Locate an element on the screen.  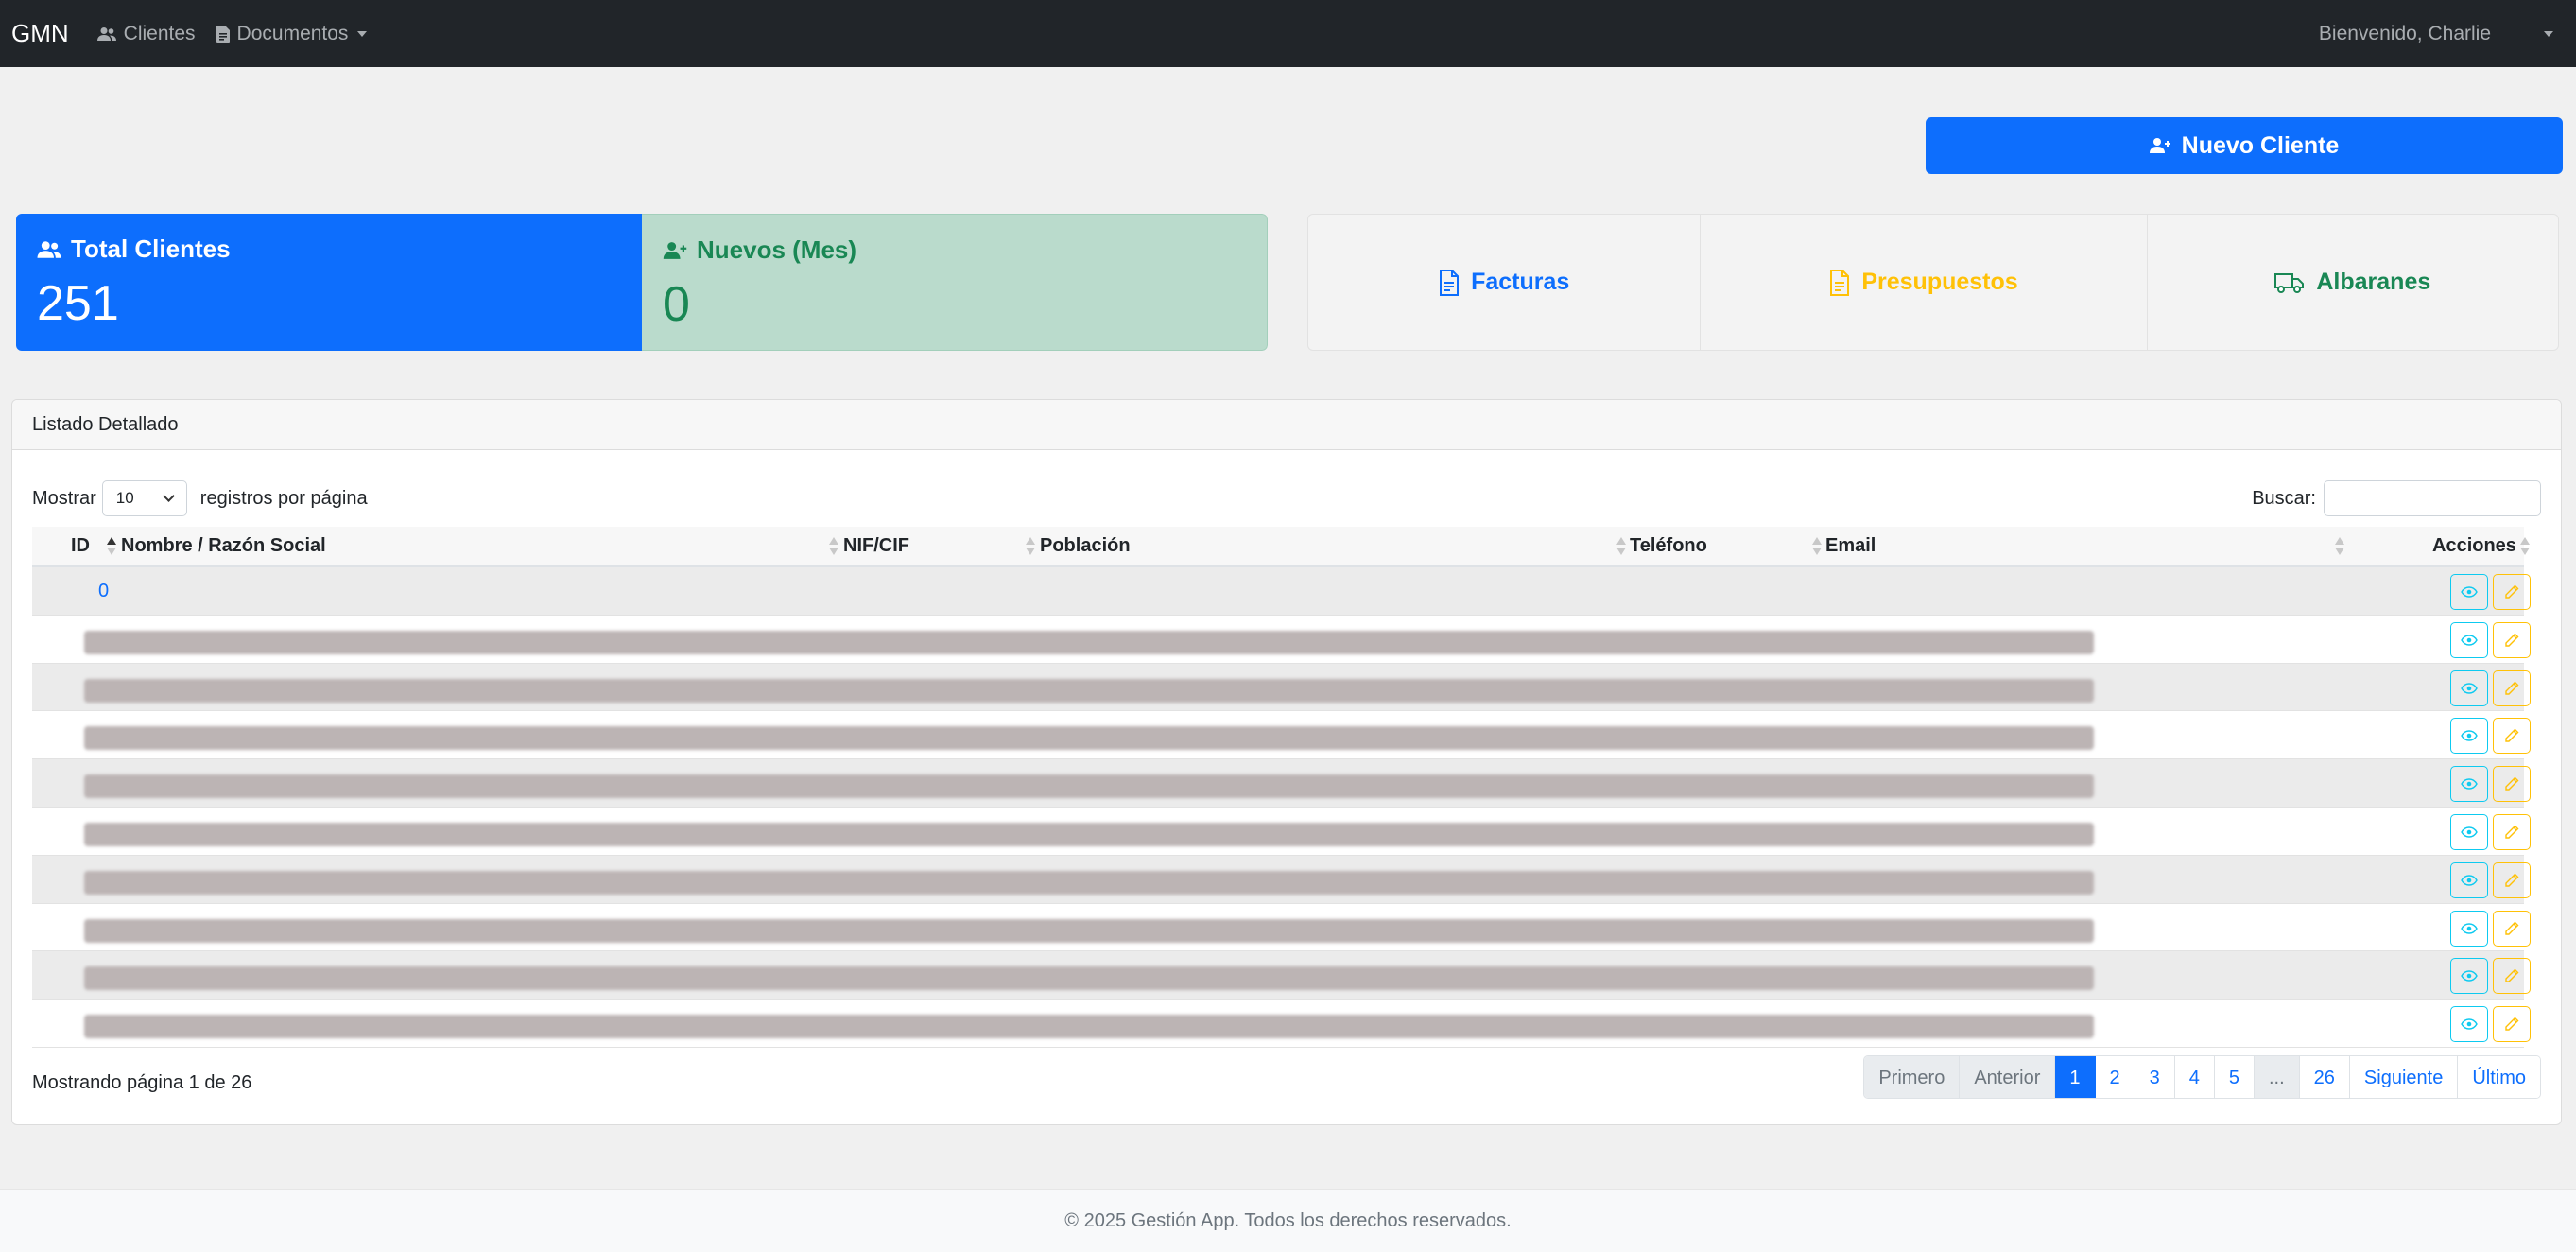
page-5: 5 is located at coordinates (2235, 1077).